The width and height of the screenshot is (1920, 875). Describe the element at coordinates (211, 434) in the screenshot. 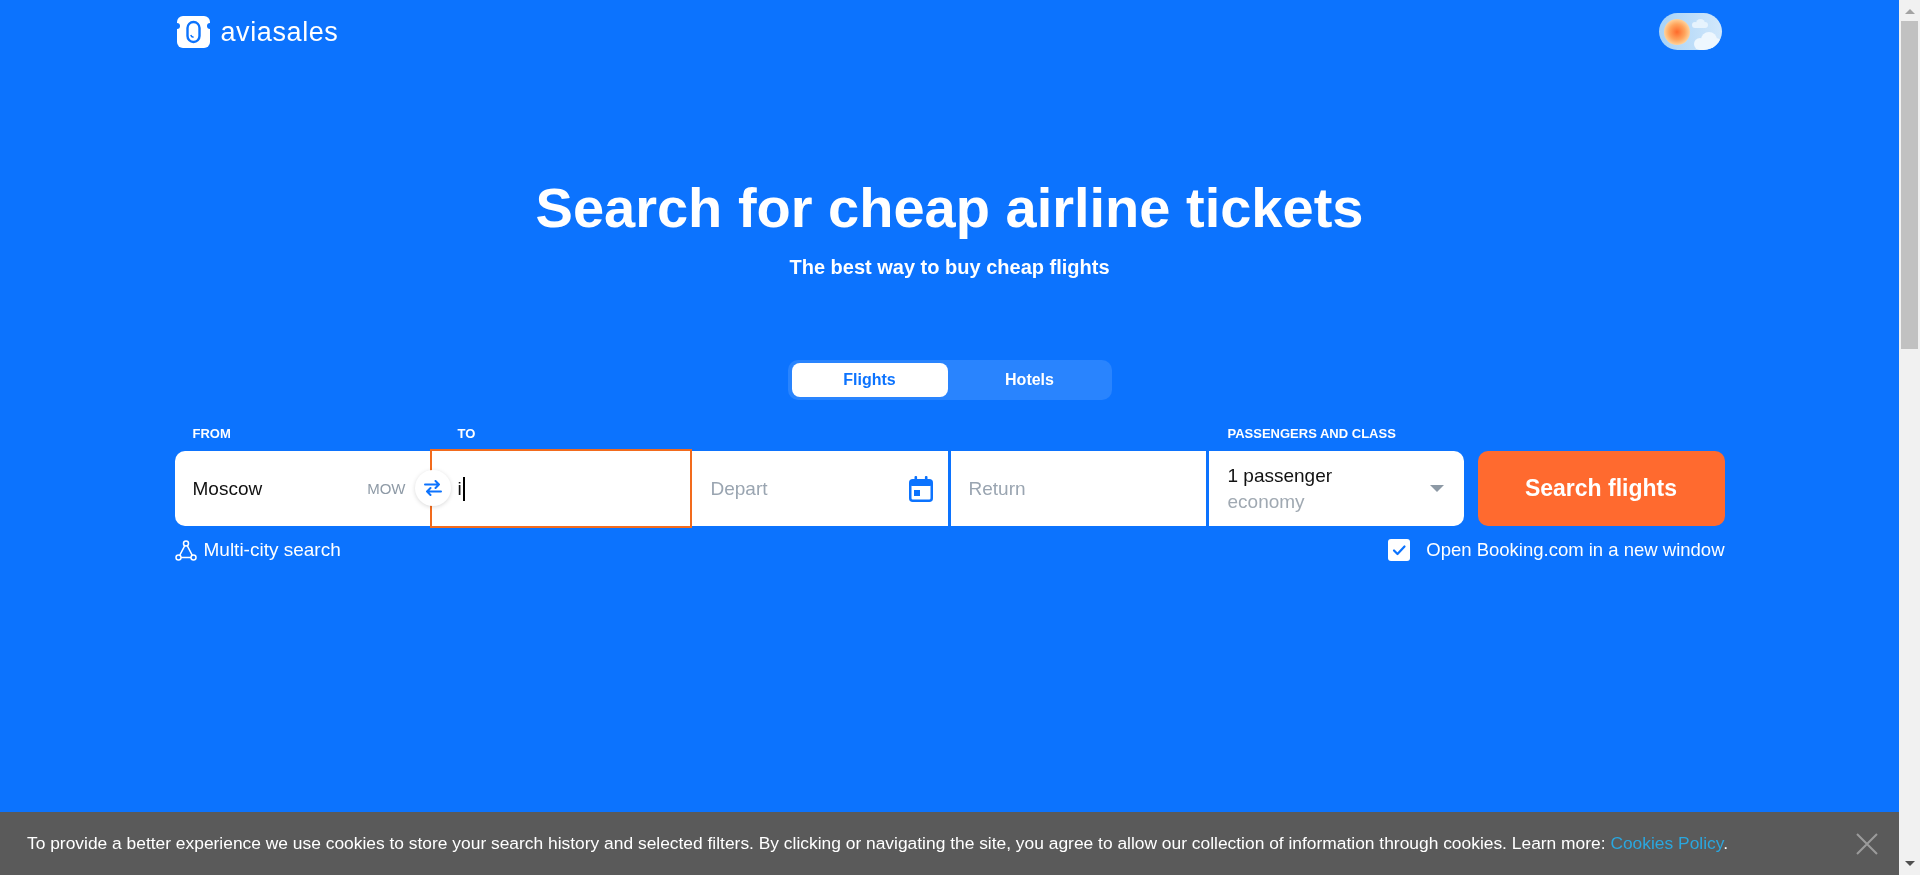

I see `field-label: FROM` at that location.